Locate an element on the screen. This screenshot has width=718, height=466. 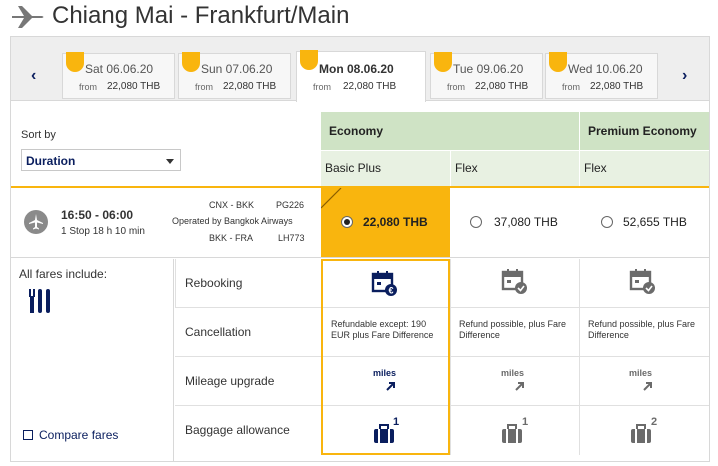
cancellation-flex: Refund possible, plus Fare Difference is located at coordinates (515, 332).